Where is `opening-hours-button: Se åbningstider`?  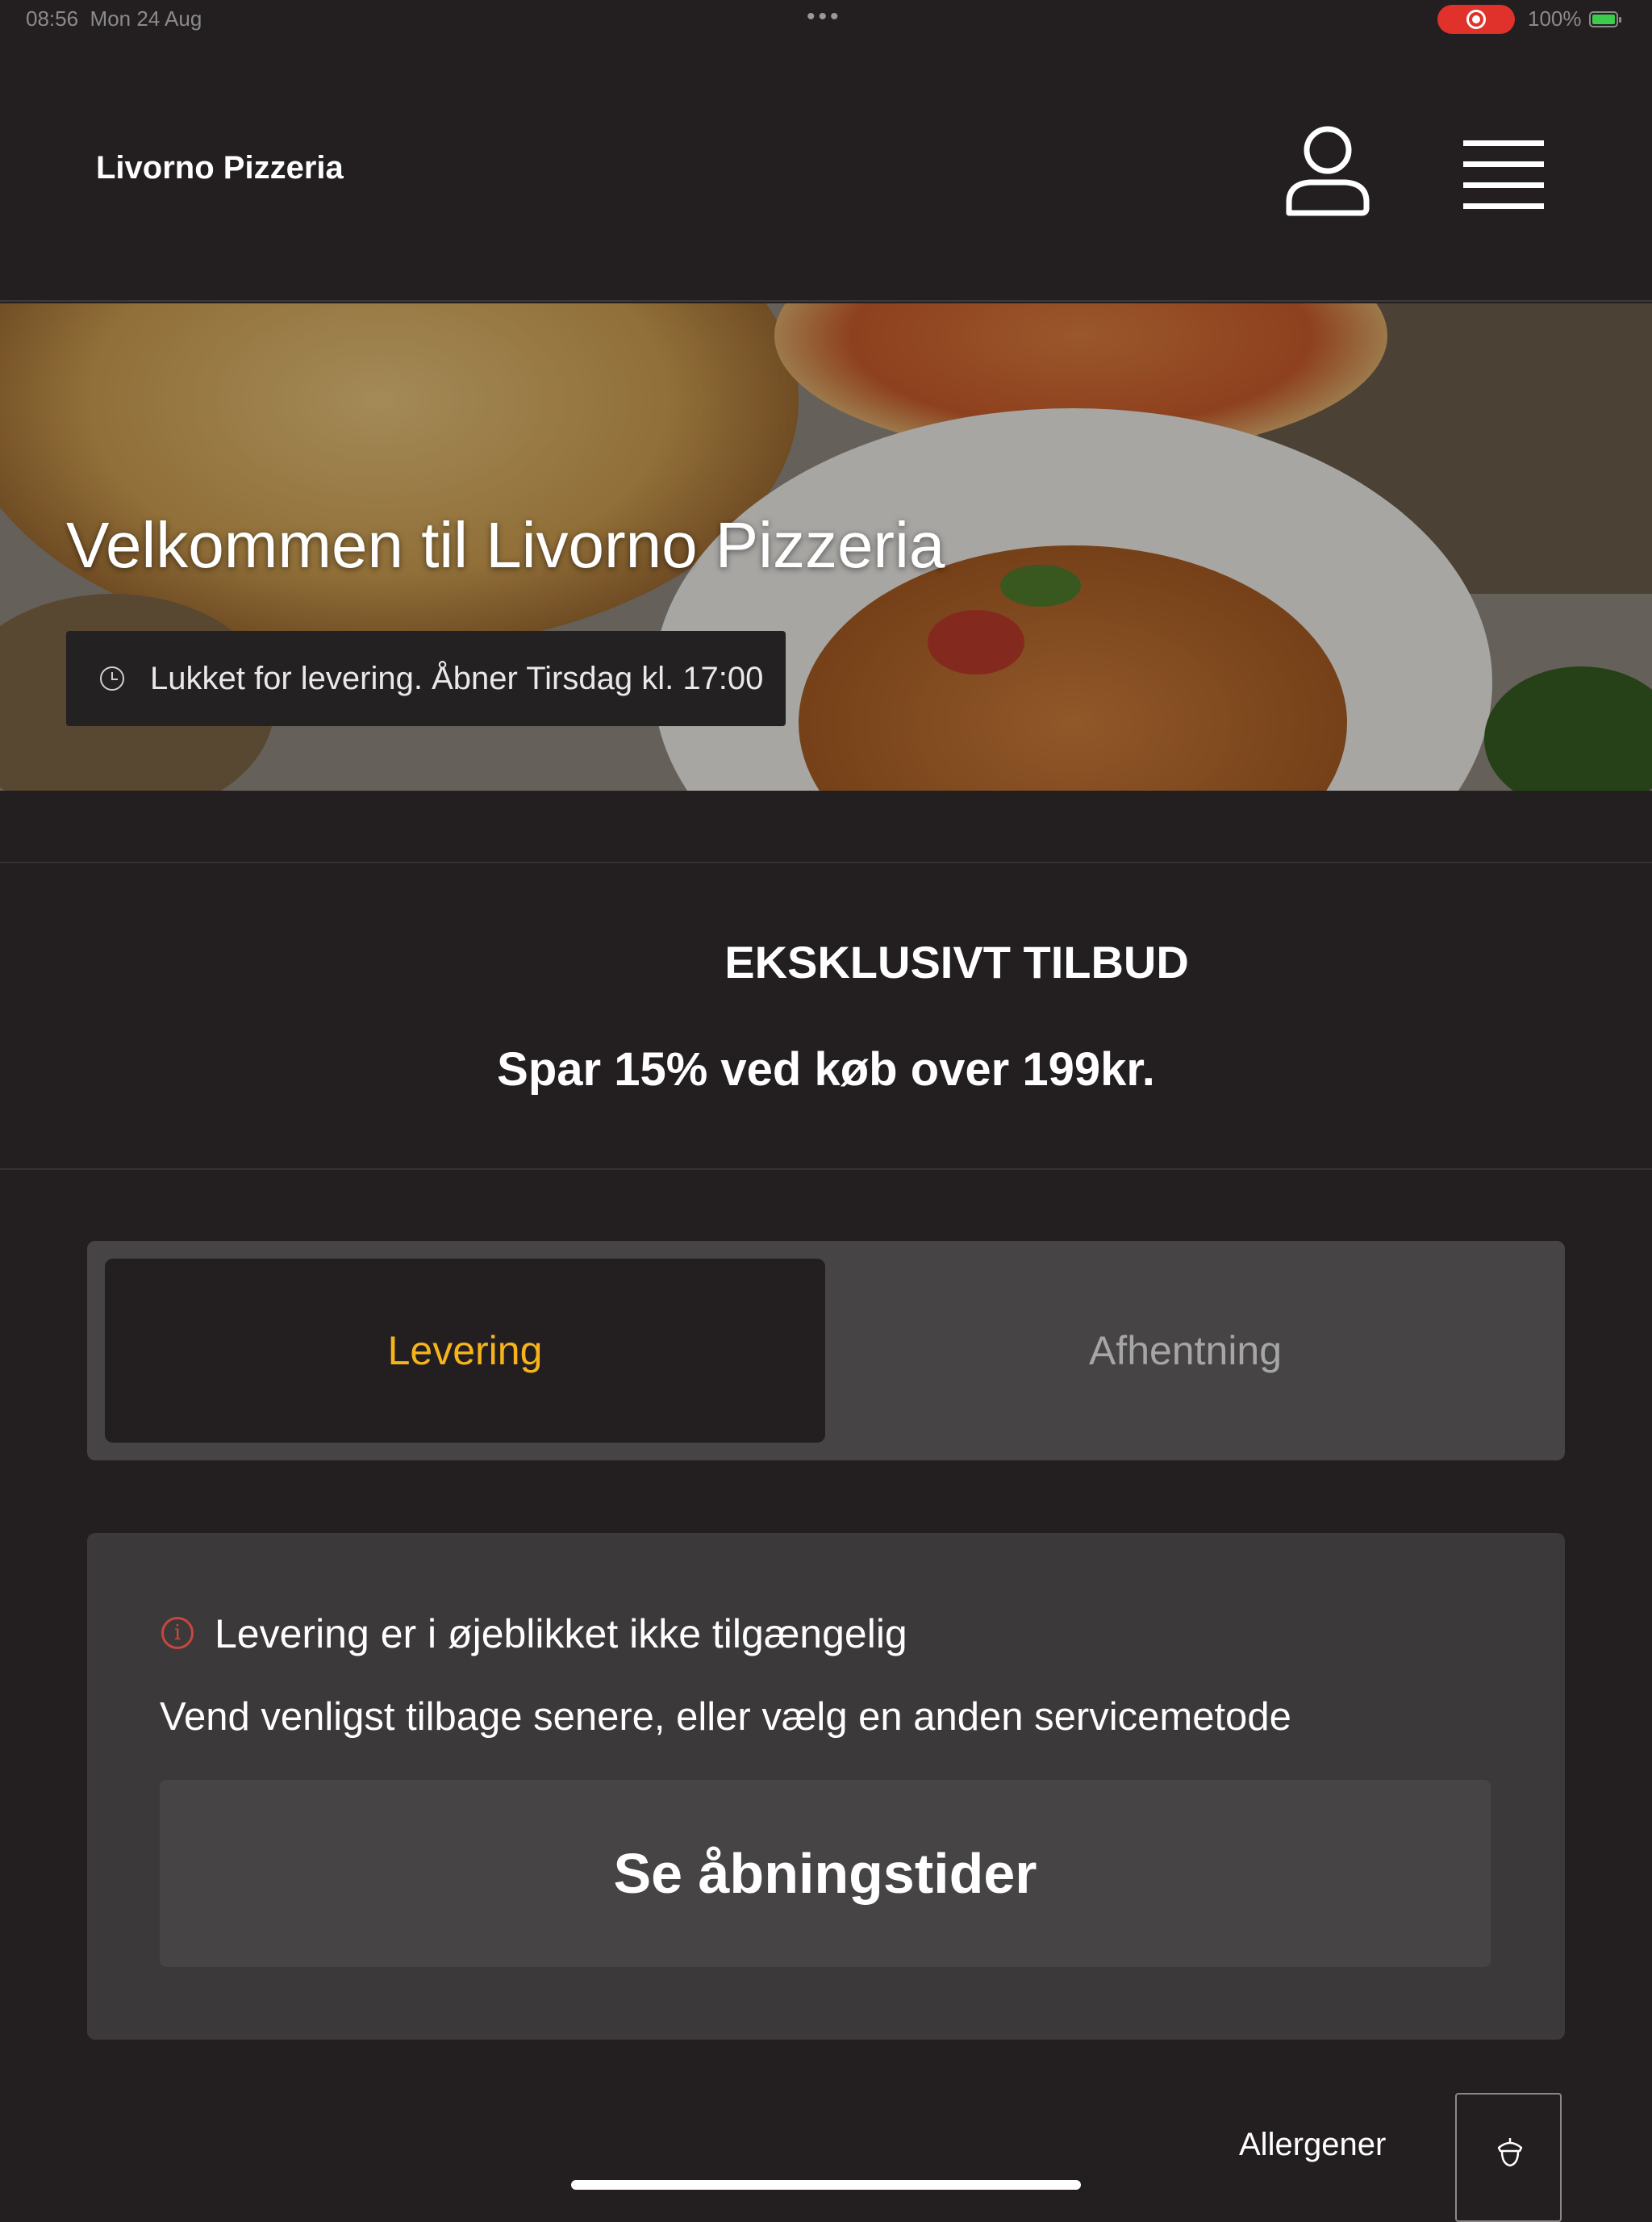 opening-hours-button: Se åbningstider is located at coordinates (825, 1873).